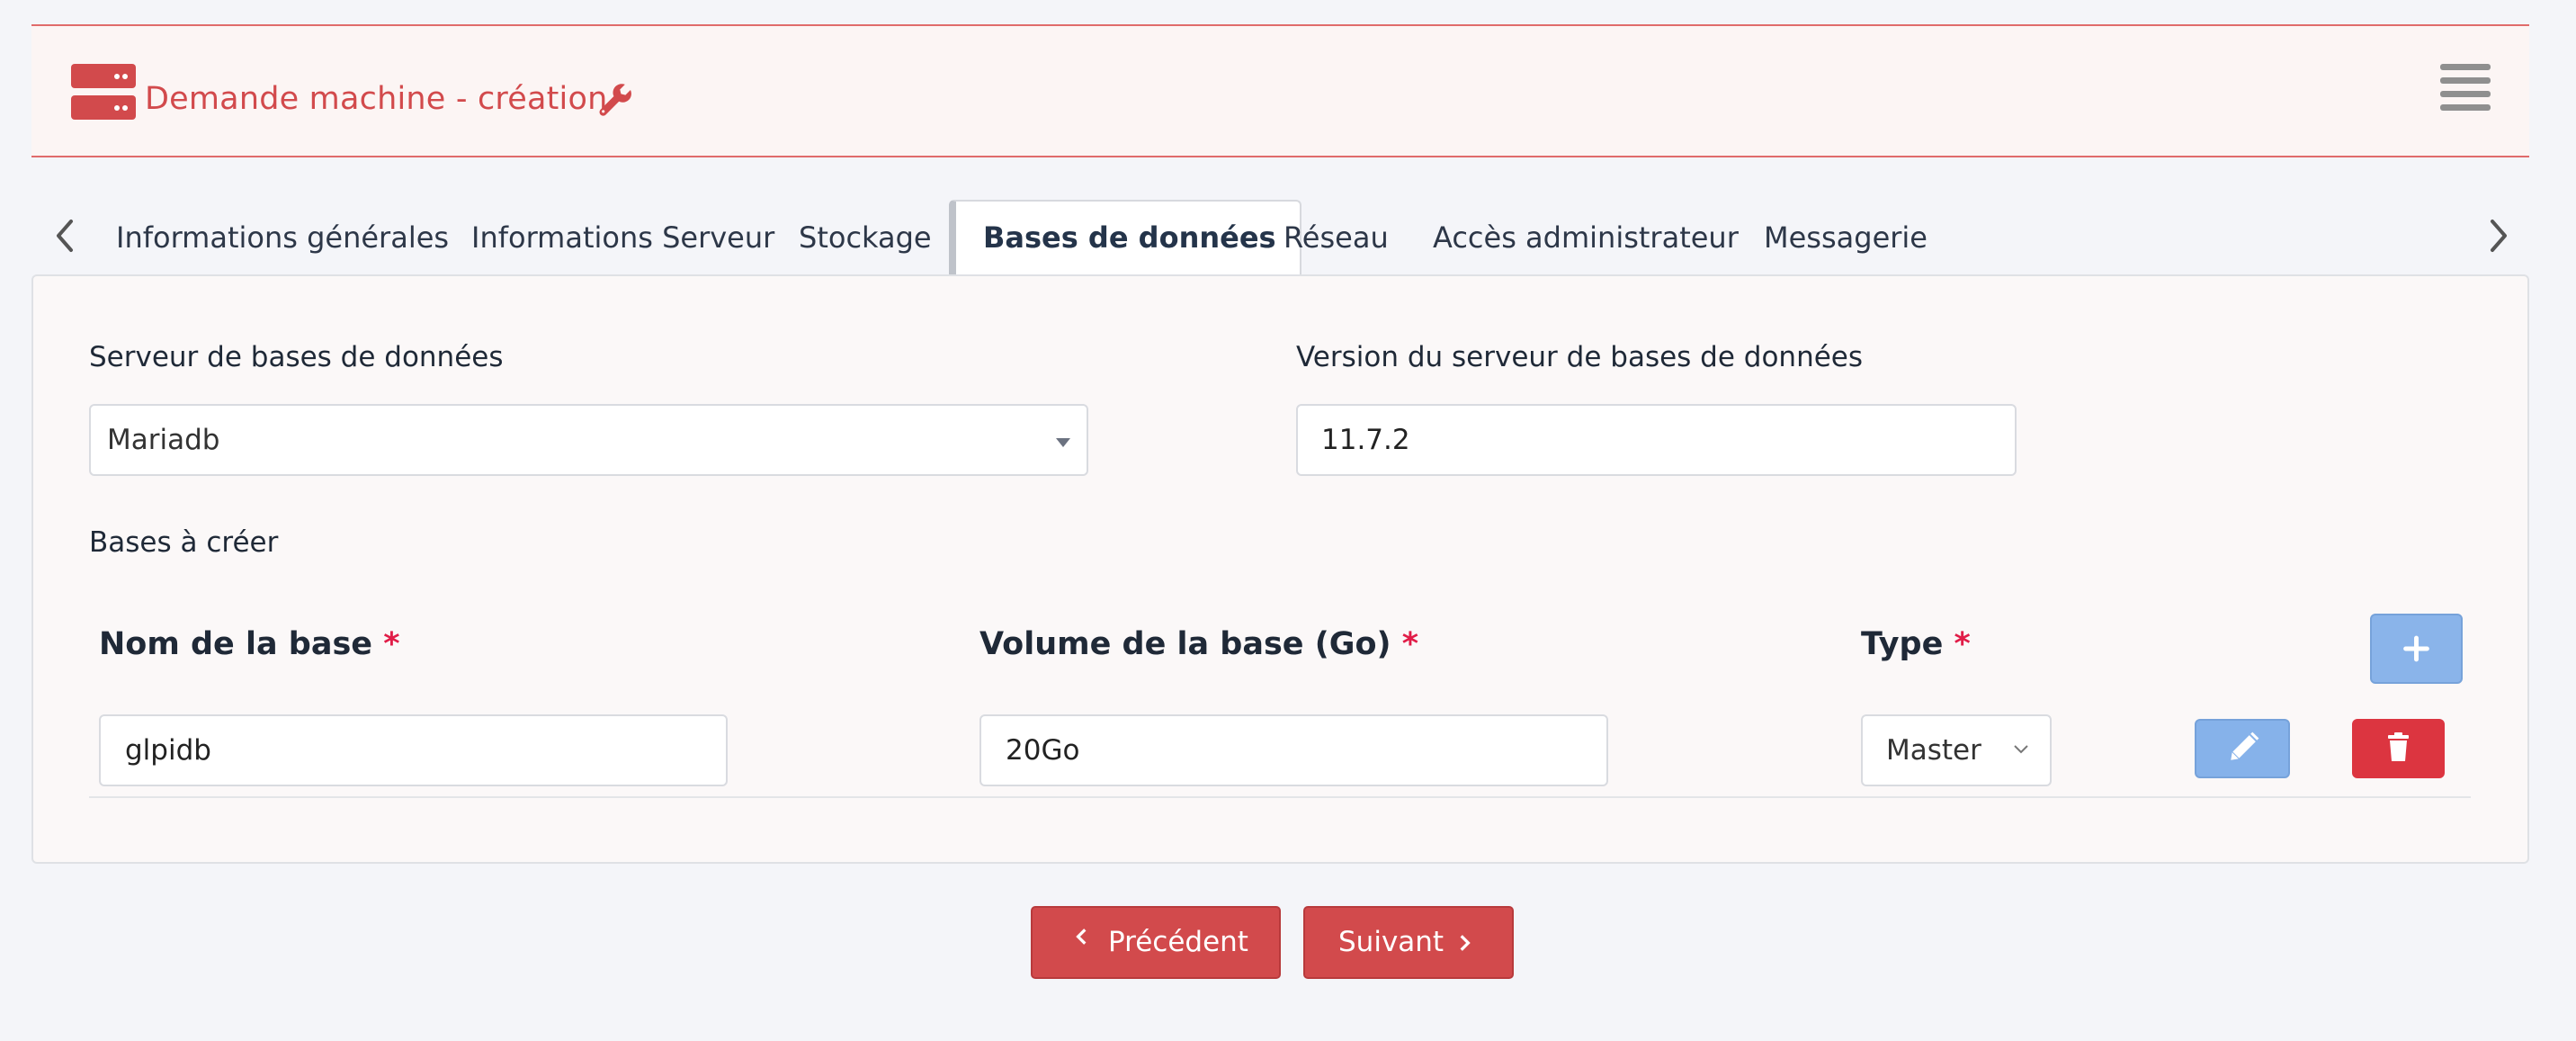 This screenshot has width=2576, height=1041. What do you see at coordinates (1178, 942) in the screenshot?
I see `previous-label: Précédent` at bounding box center [1178, 942].